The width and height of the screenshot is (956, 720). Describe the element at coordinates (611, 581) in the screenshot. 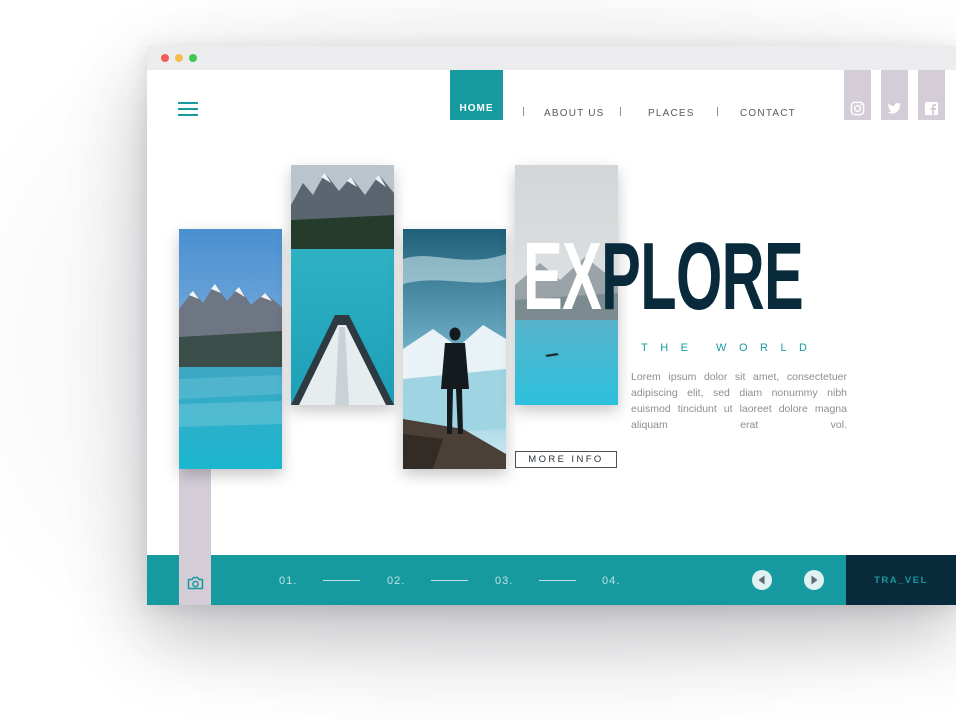

I see `slide-indicator-4: 04.` at that location.